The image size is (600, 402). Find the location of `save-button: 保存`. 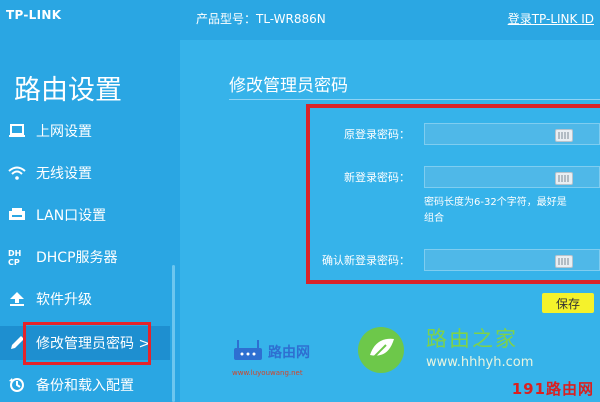

save-button: 保存 is located at coordinates (568, 303).